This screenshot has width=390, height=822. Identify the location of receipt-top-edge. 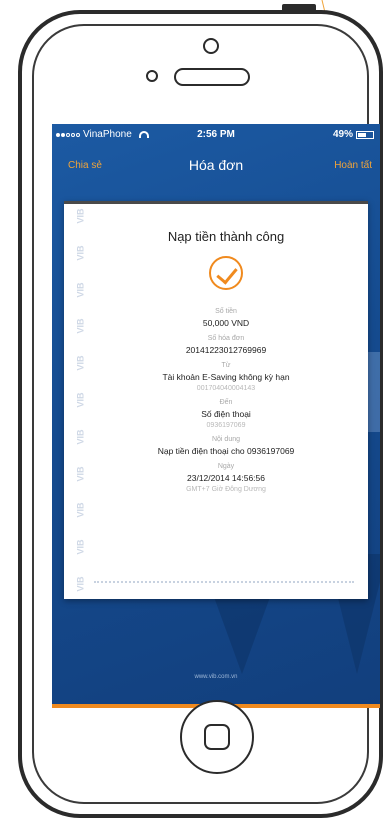
(216, 202).